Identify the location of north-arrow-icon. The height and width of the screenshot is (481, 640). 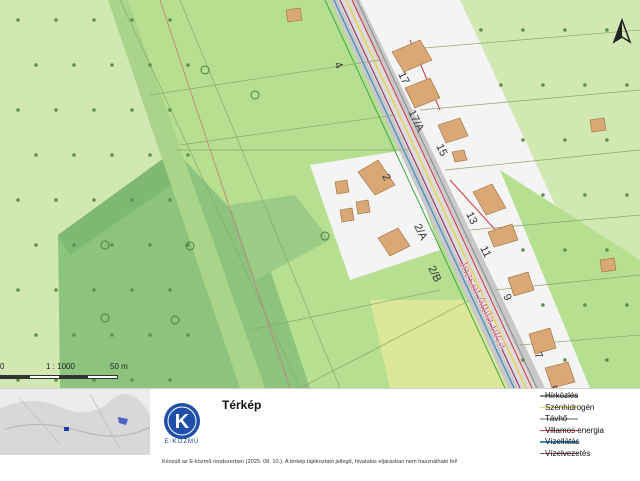
(622, 31).